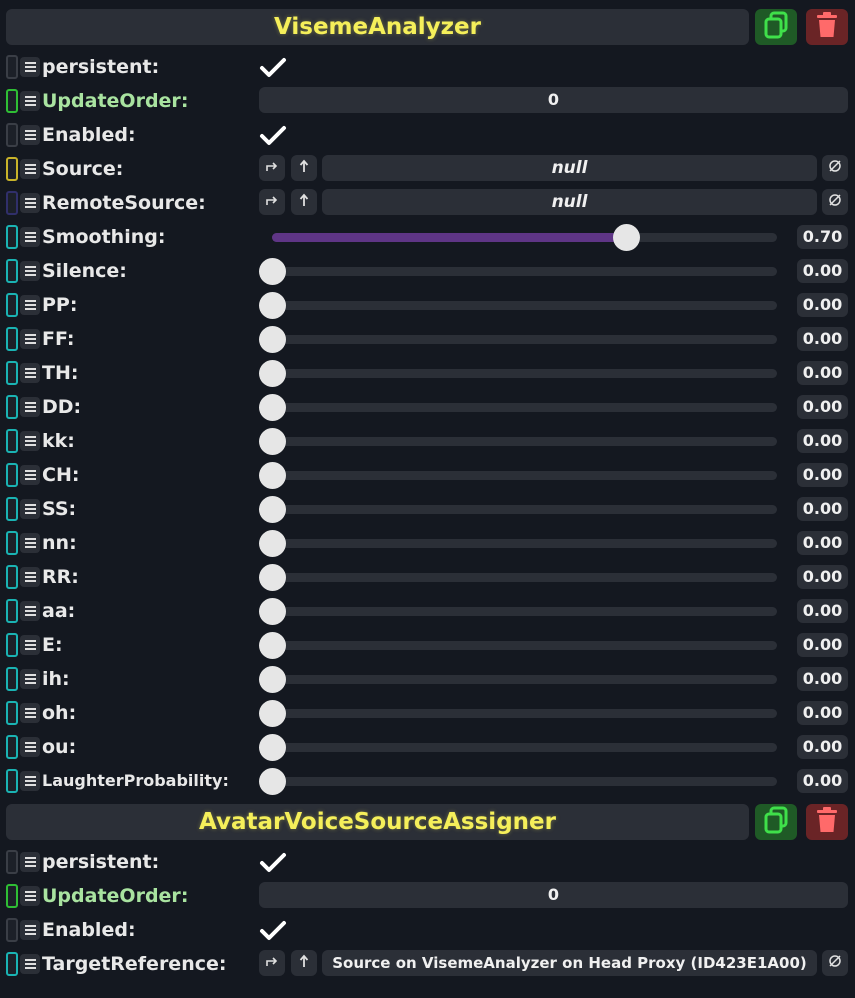 The image size is (855, 998). I want to click on delete-button, so click(827, 27).